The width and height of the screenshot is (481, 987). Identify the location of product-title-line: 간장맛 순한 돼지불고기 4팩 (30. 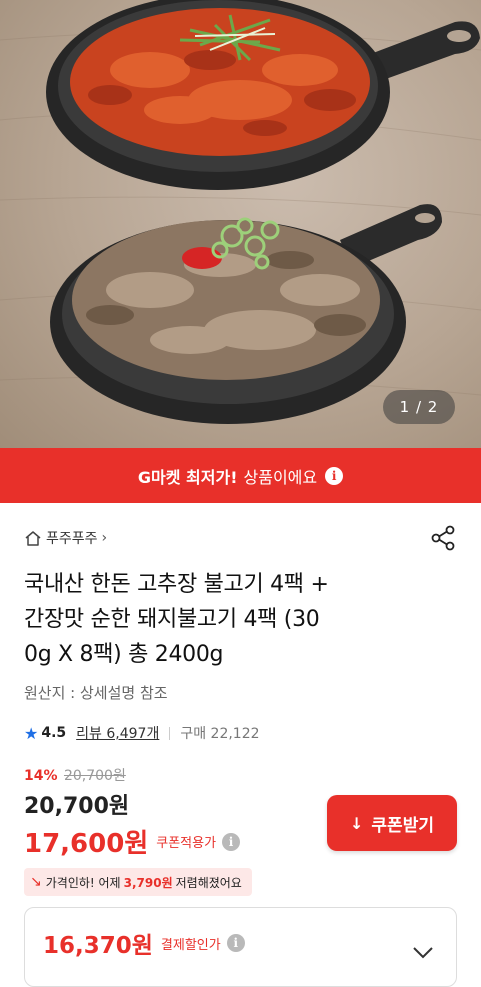
(172, 619).